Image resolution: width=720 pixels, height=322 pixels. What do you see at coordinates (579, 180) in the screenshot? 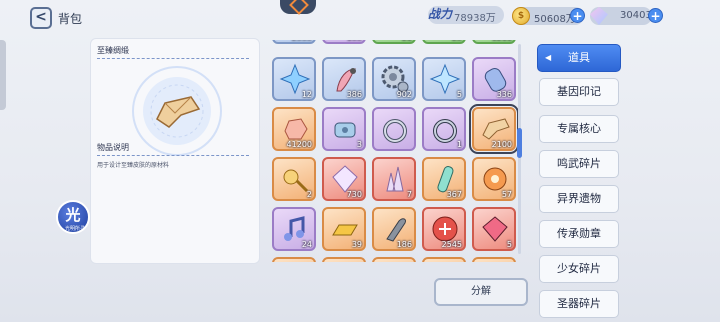
I see `category-menu: 道具 基因印记 专属核心 鸣武碎片 异界遗物 传承勋章 少女碎片 圣器碎片` at bounding box center [579, 180].